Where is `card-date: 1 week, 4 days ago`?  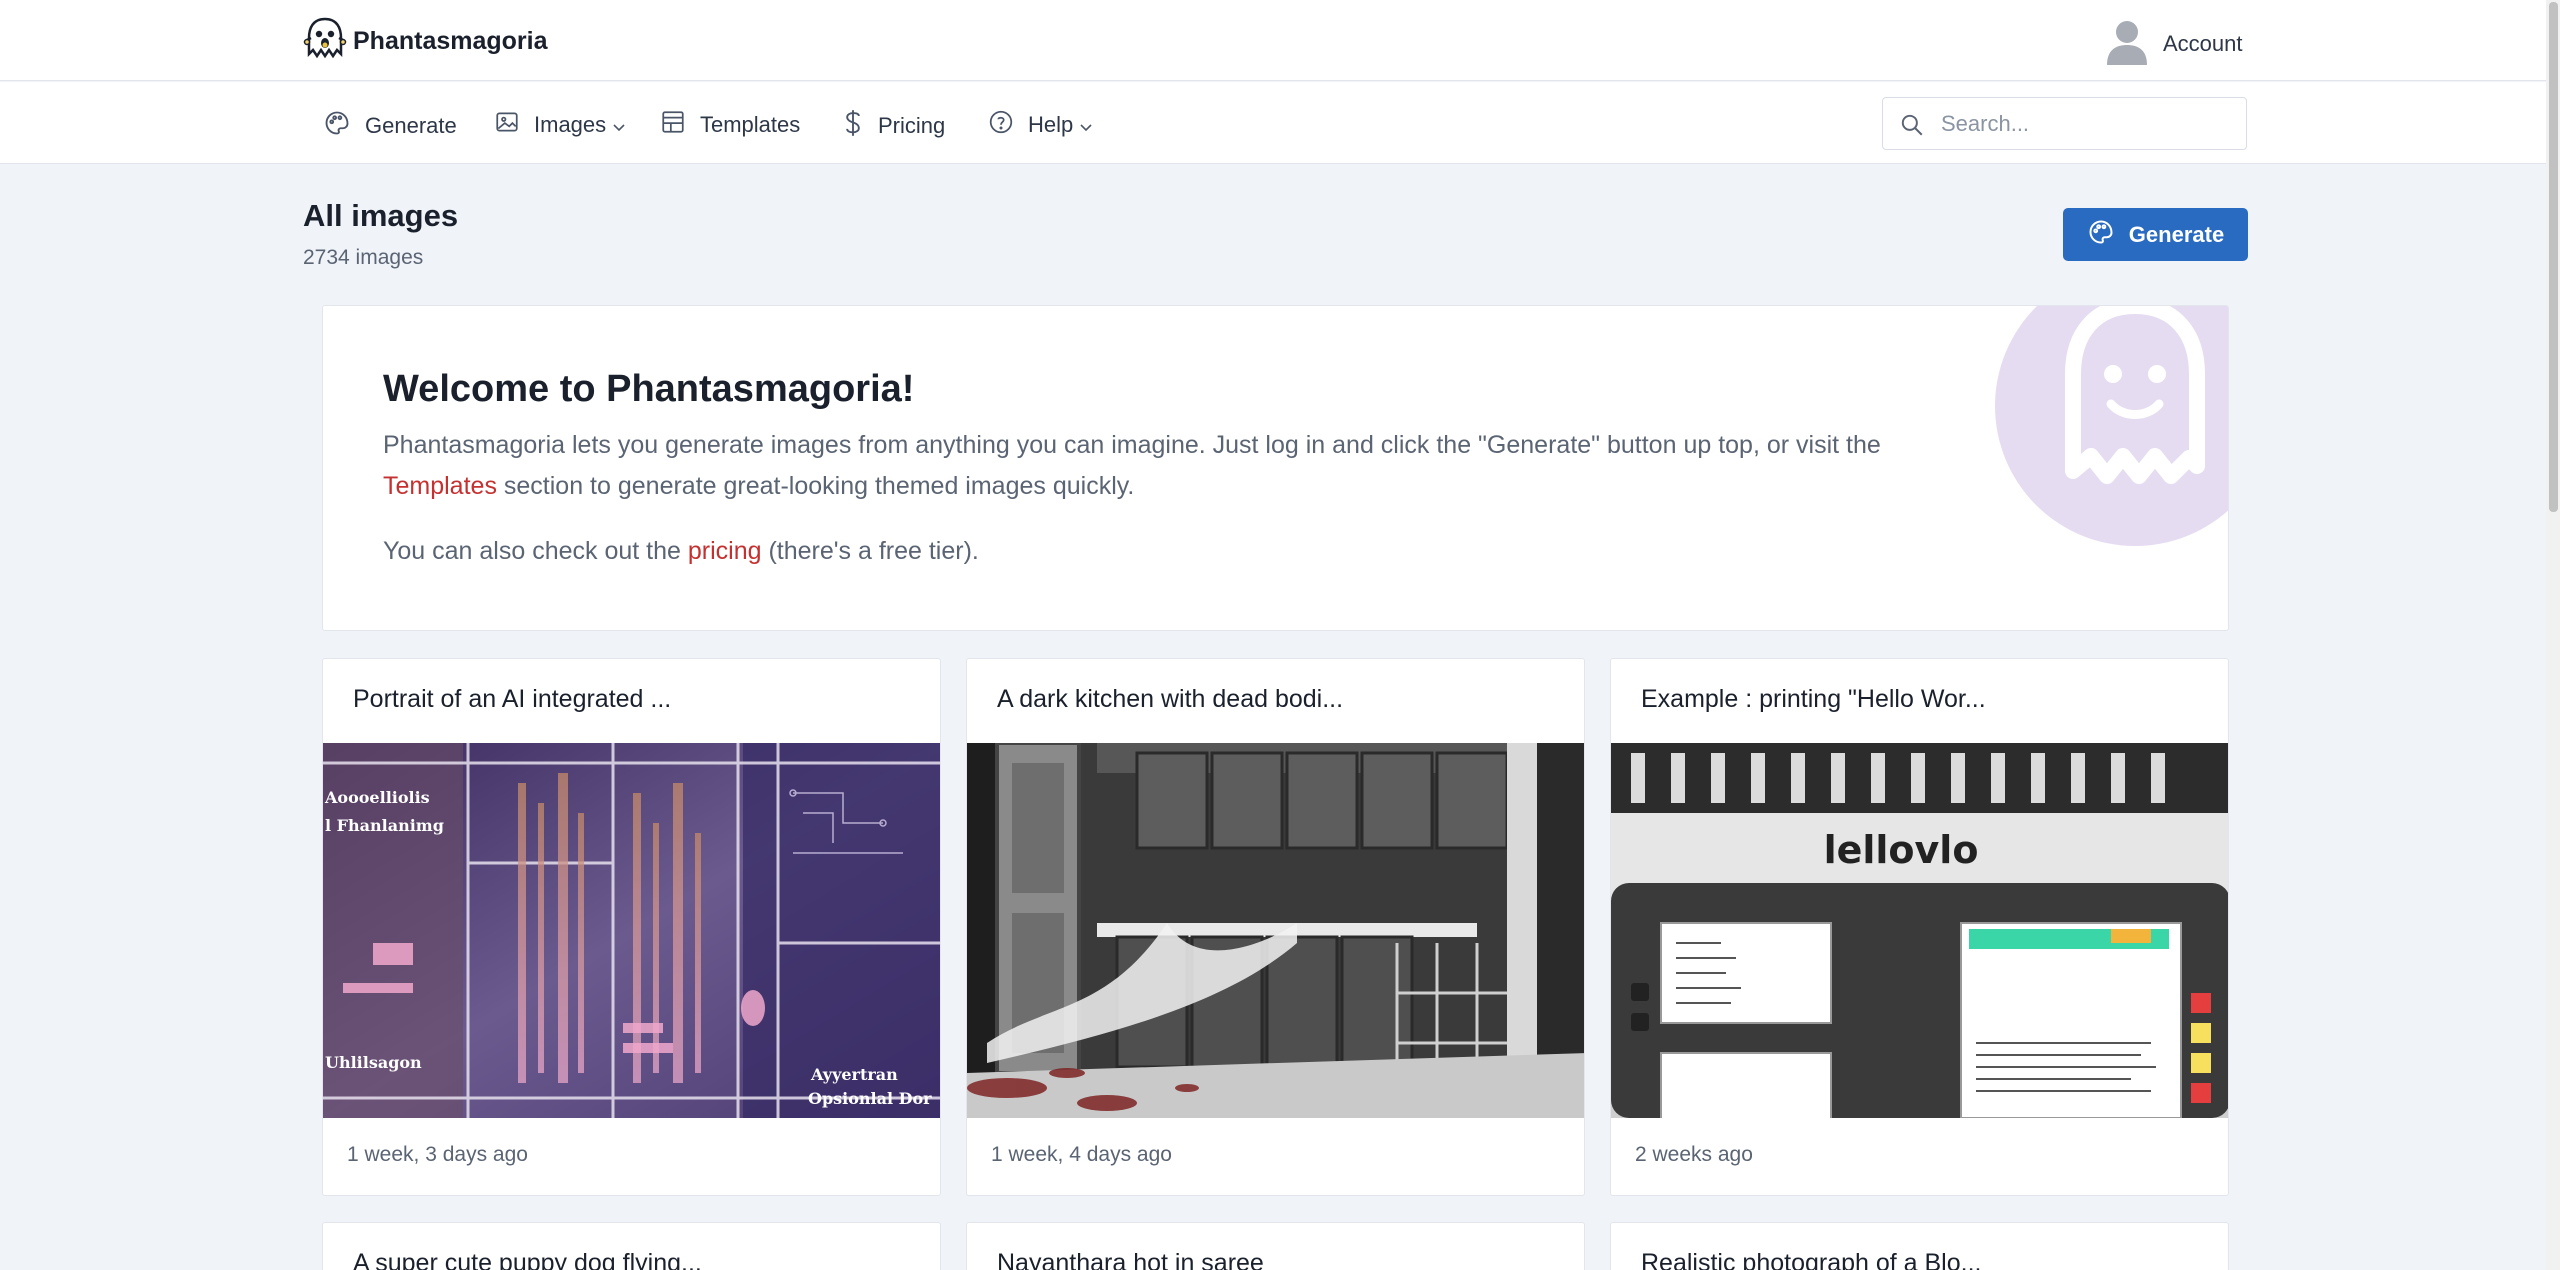 card-date: 1 week, 4 days ago is located at coordinates (1081, 1154).